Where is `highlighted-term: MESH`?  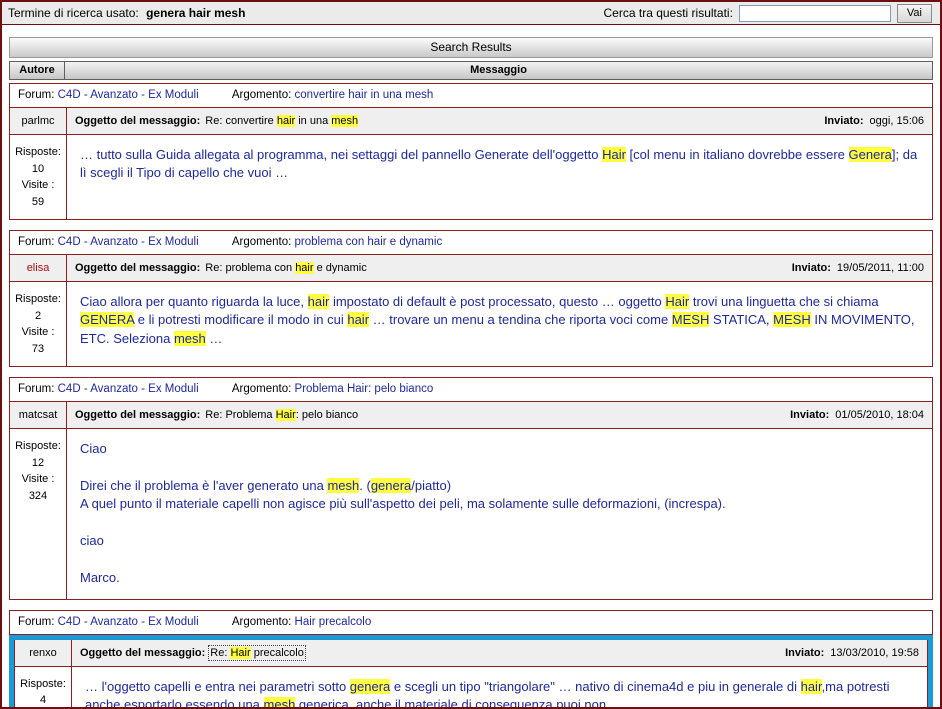 highlighted-term: MESH is located at coordinates (792, 320).